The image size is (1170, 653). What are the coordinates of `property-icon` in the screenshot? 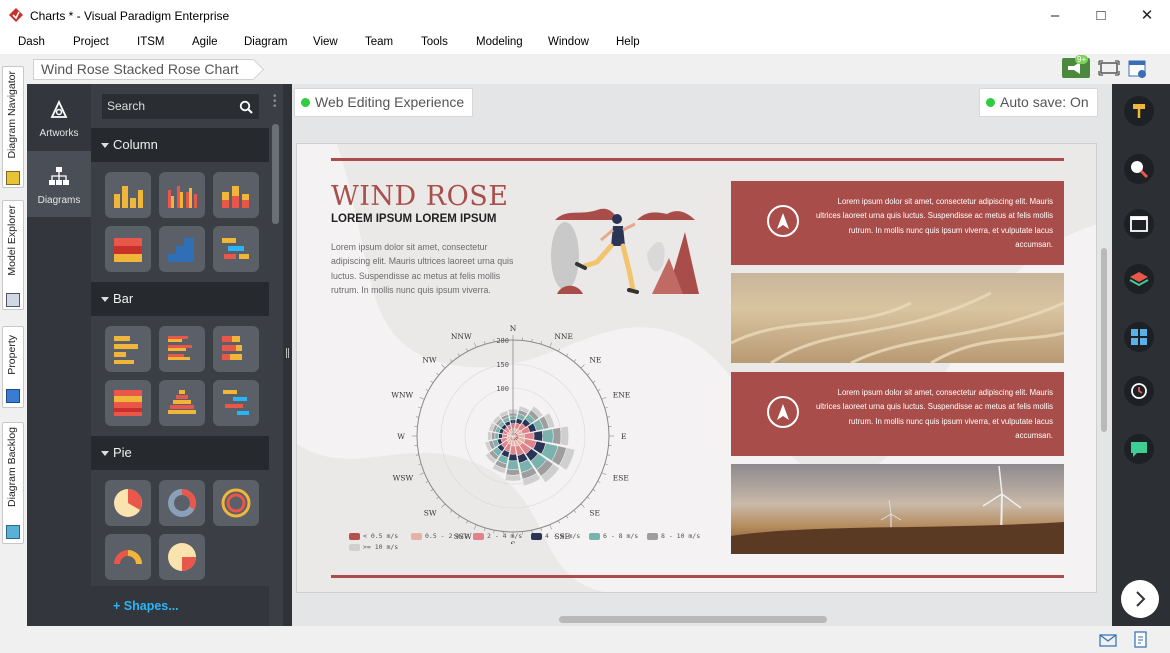 It's located at (13, 396).